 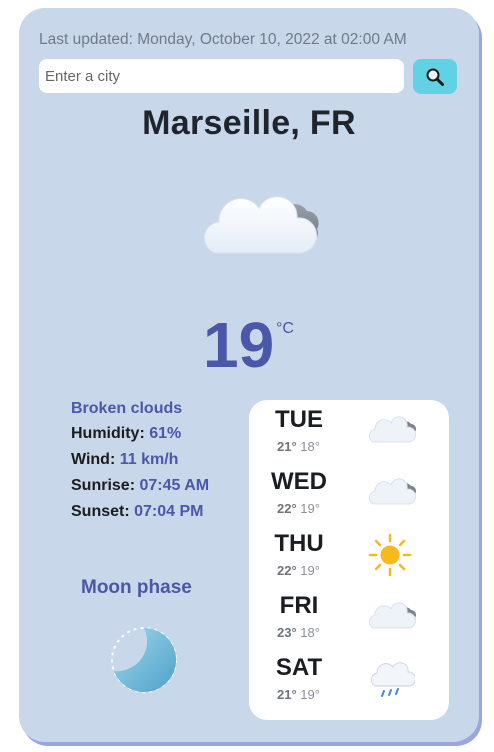 I want to click on forecast-day: THU 22° 19°, so click(x=349, y=561).